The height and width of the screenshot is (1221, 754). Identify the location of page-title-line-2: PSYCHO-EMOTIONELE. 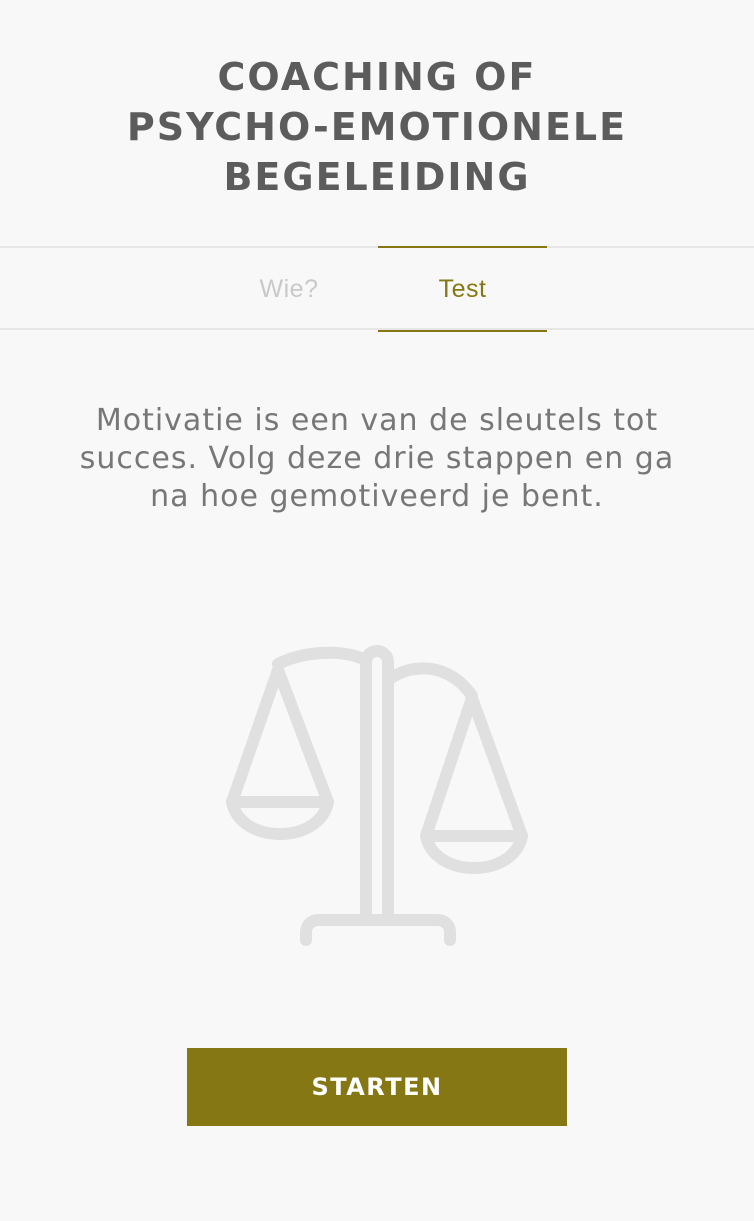
(377, 127).